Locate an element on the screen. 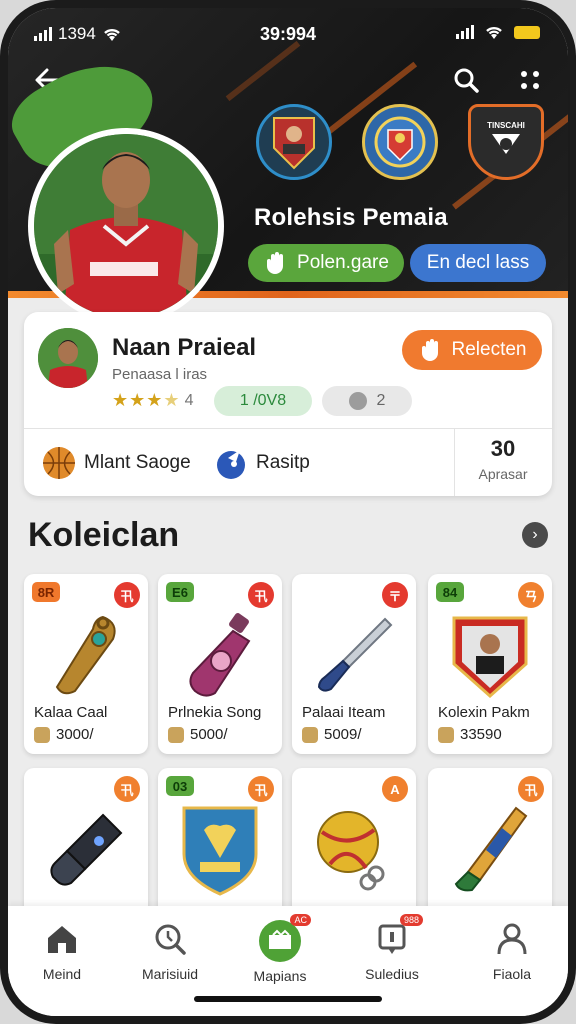  primary-pill-label: Polen.gare is located at coordinates (343, 262).